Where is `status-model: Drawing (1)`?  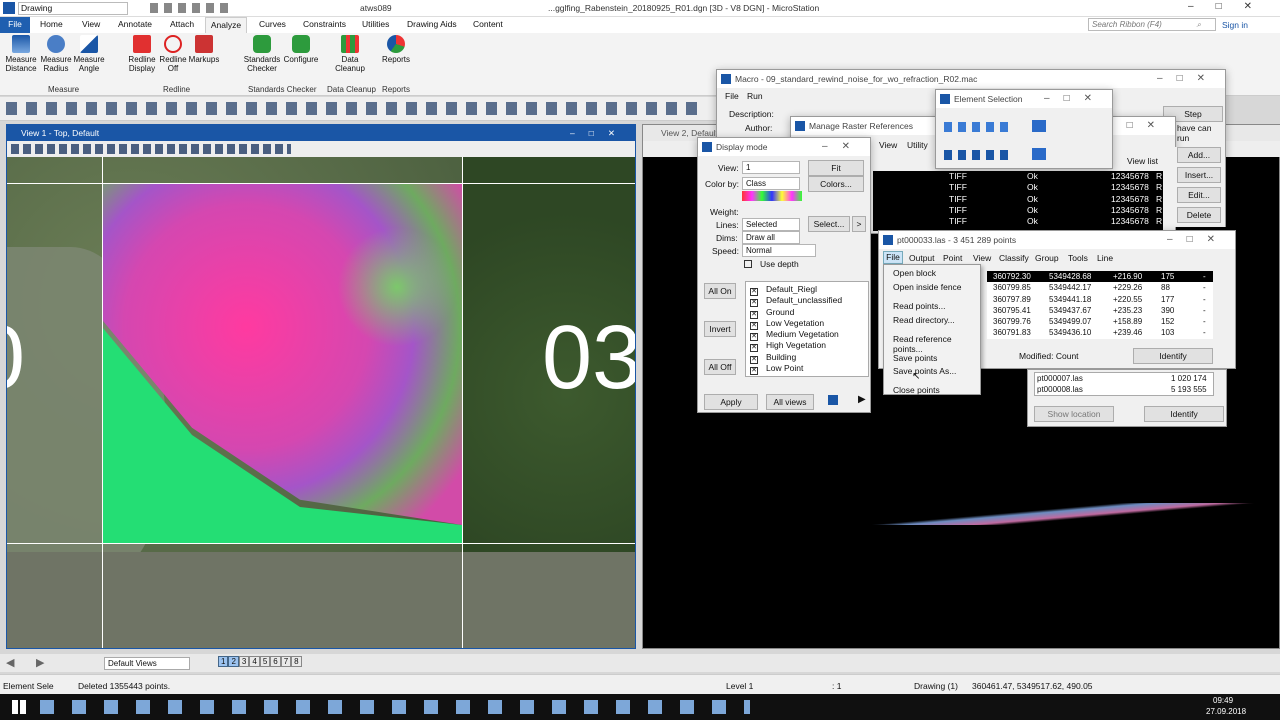 status-model: Drawing (1) is located at coordinates (936, 686).